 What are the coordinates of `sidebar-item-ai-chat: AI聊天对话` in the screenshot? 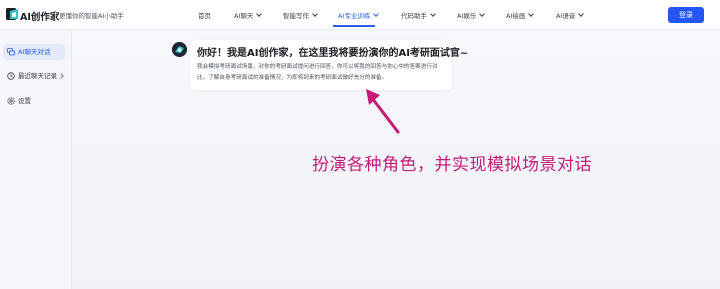 It's located at (34, 52).